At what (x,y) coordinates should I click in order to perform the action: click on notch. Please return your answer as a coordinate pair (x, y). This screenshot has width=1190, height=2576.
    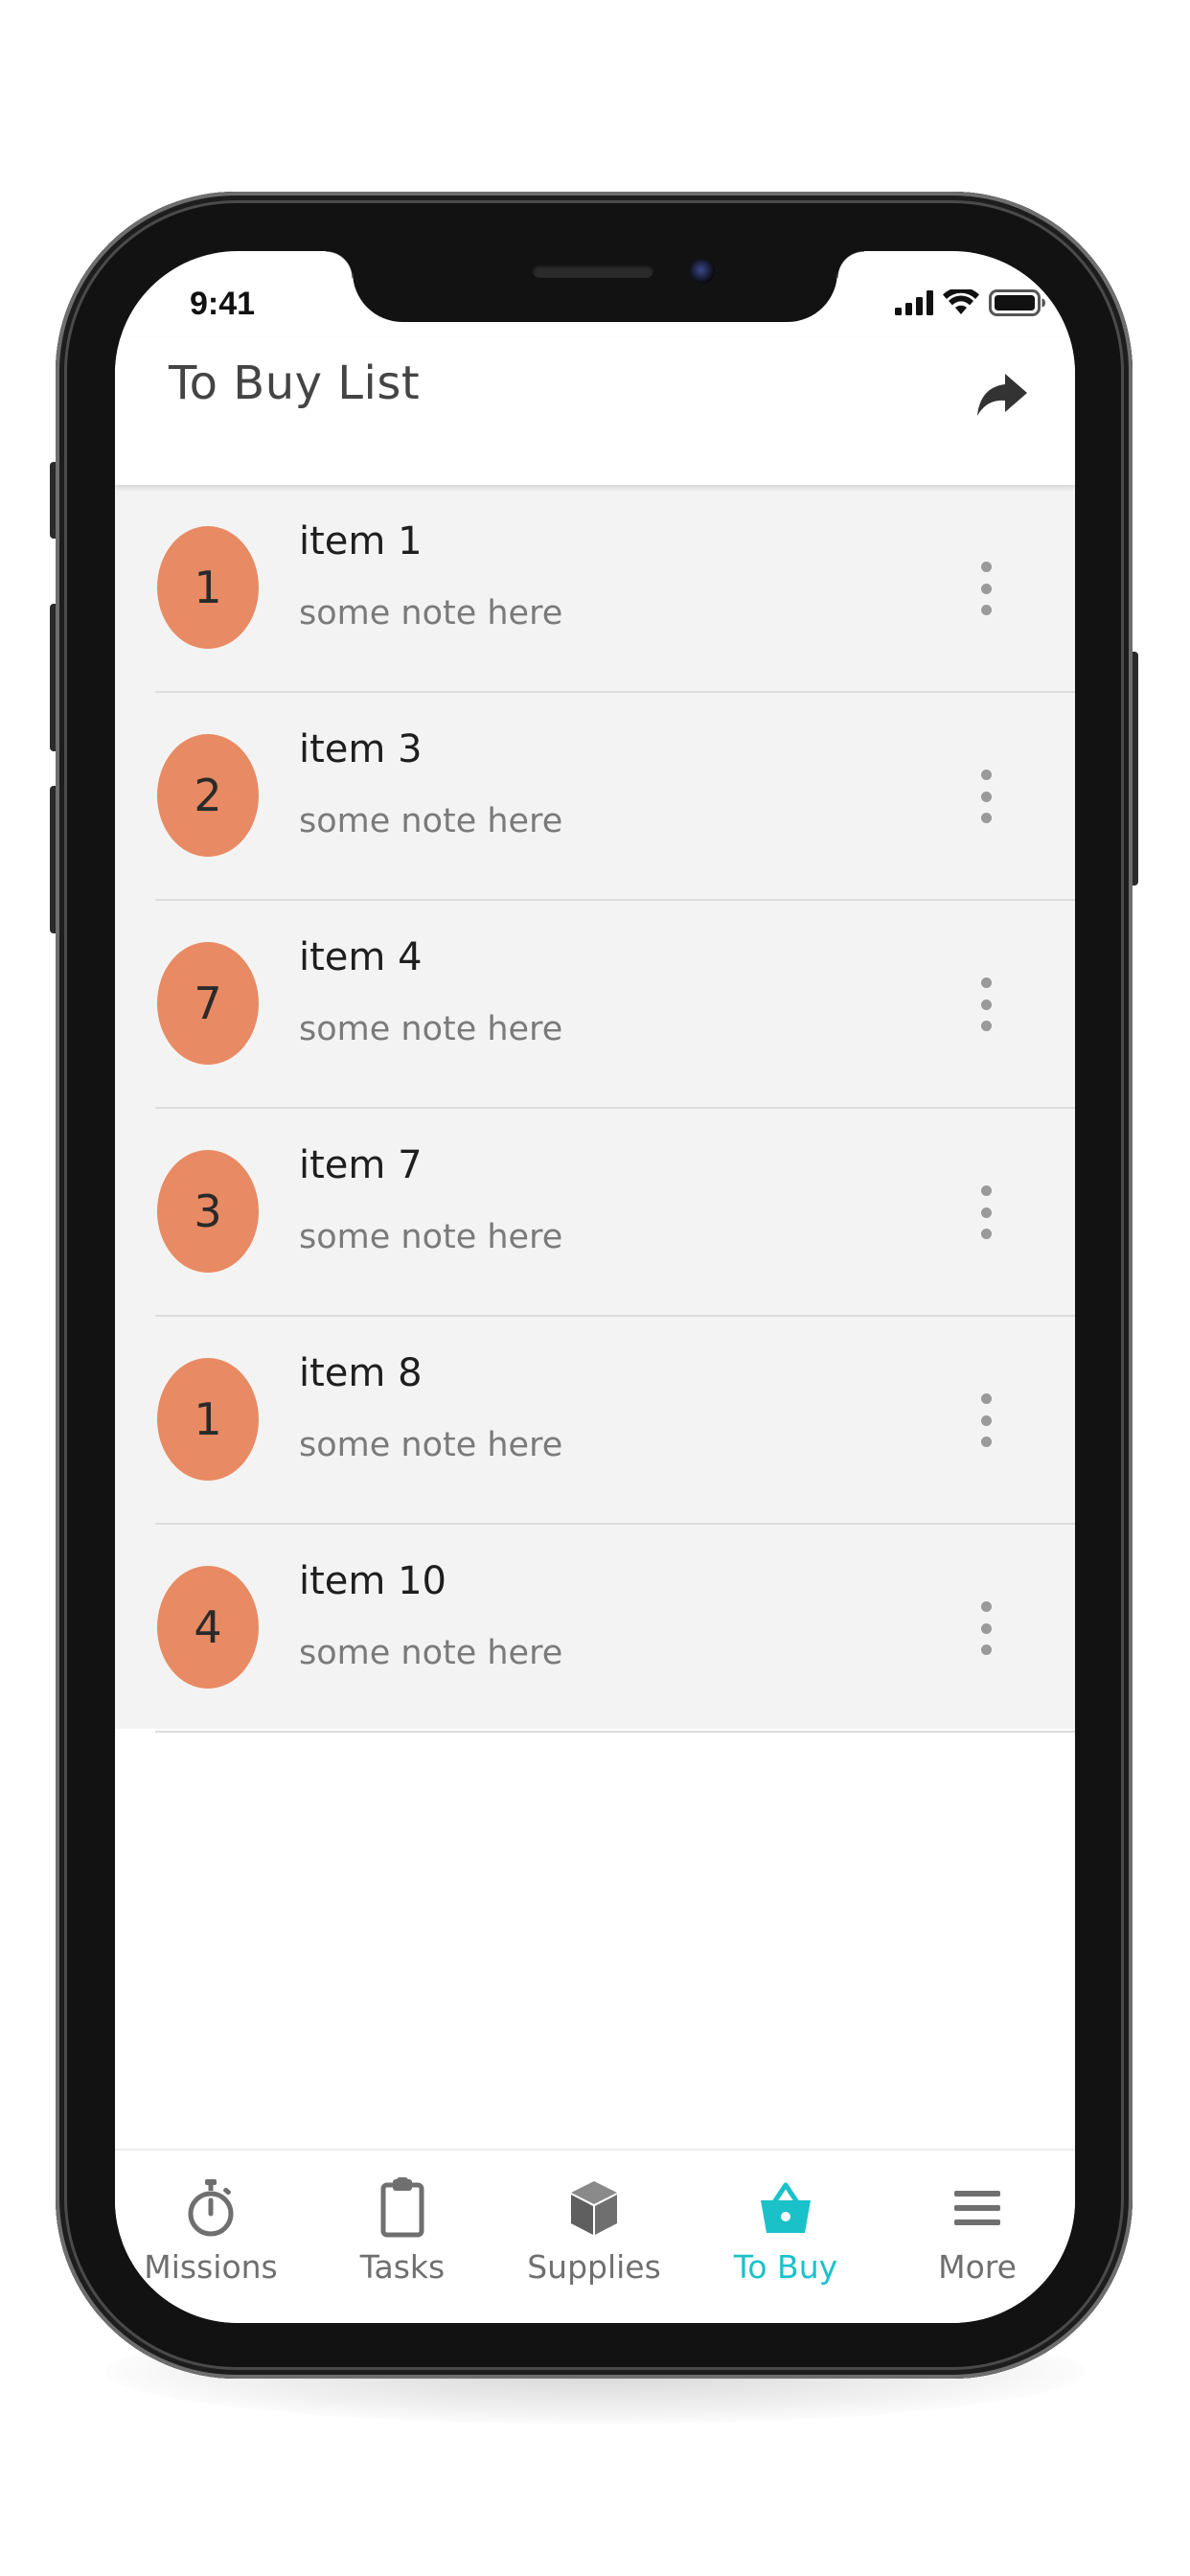
    Looking at the image, I should click on (595, 286).